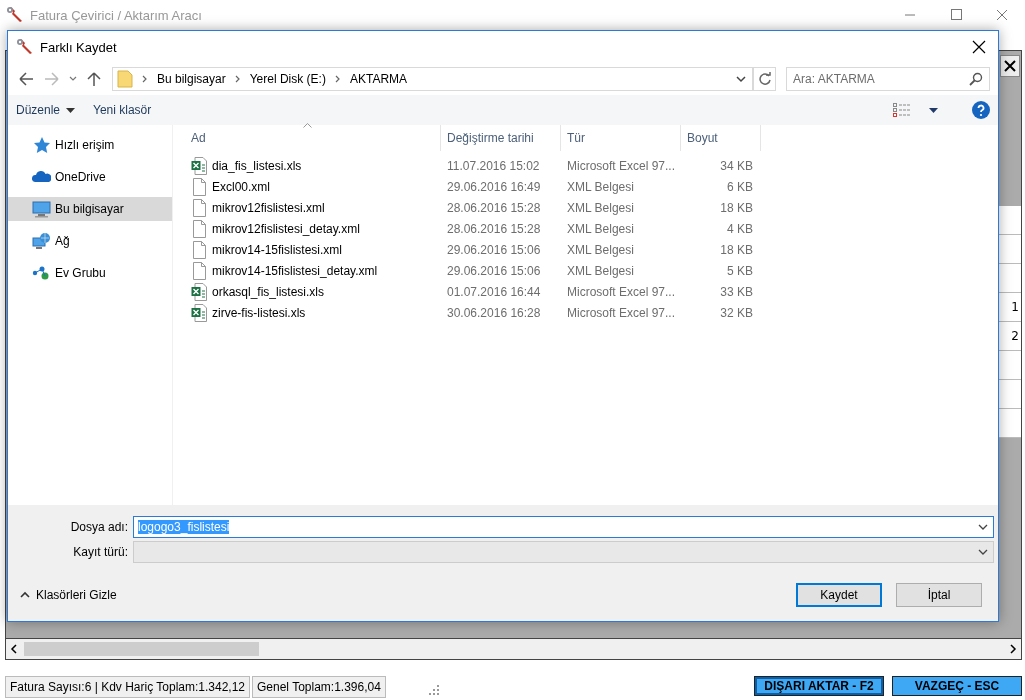 The width and height of the screenshot is (1025, 700). I want to click on refresh-icon, so click(764, 79).